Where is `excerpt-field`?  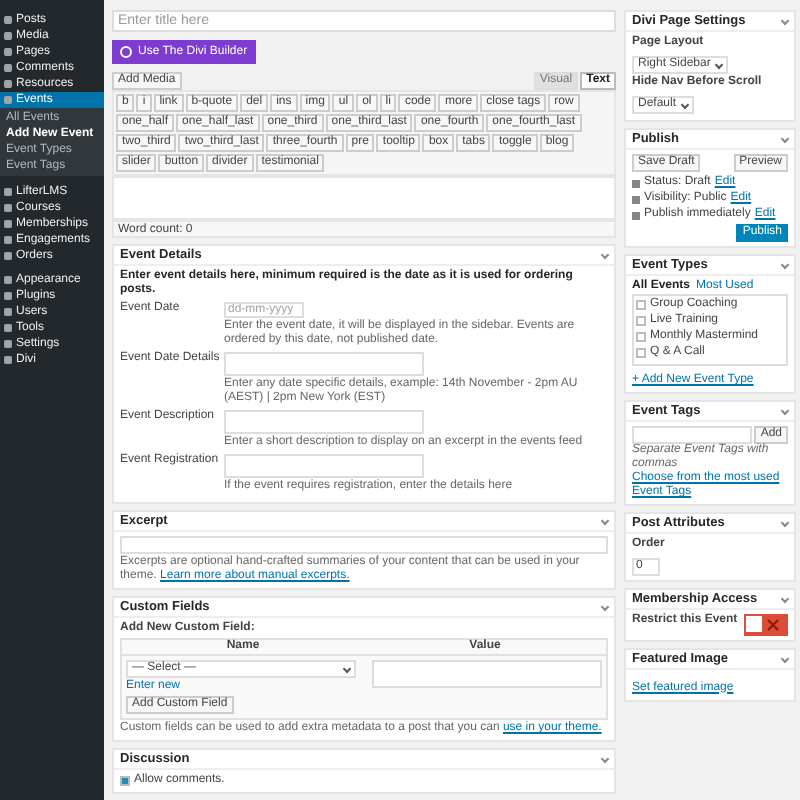 excerpt-field is located at coordinates (364, 545).